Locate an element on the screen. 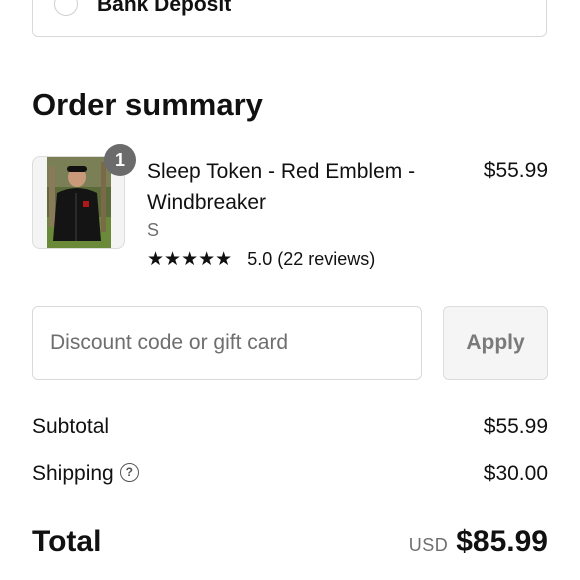 This screenshot has height=580, width=580. star-rating-icon: ★★★★★ is located at coordinates (190, 259).